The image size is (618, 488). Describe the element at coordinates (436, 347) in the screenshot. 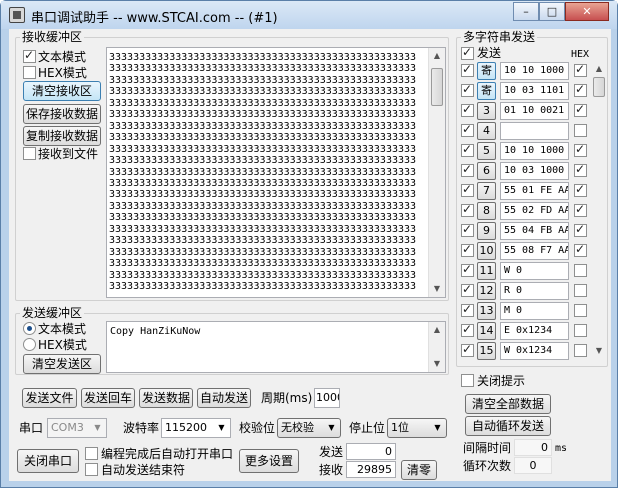

I see `send-scrollbar: ▲ ▼` at that location.